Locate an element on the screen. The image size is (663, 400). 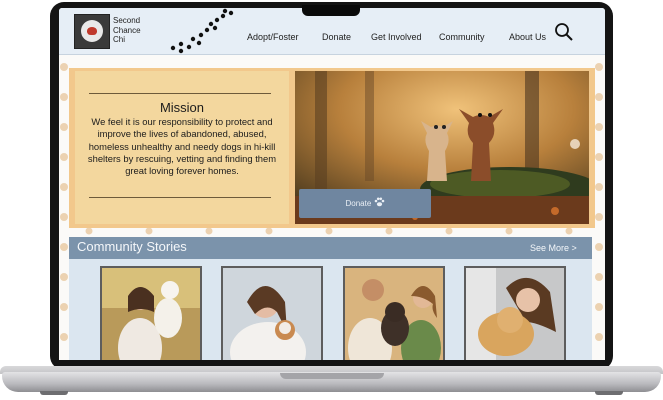
paw-prints-icon is located at coordinates (202, 31).